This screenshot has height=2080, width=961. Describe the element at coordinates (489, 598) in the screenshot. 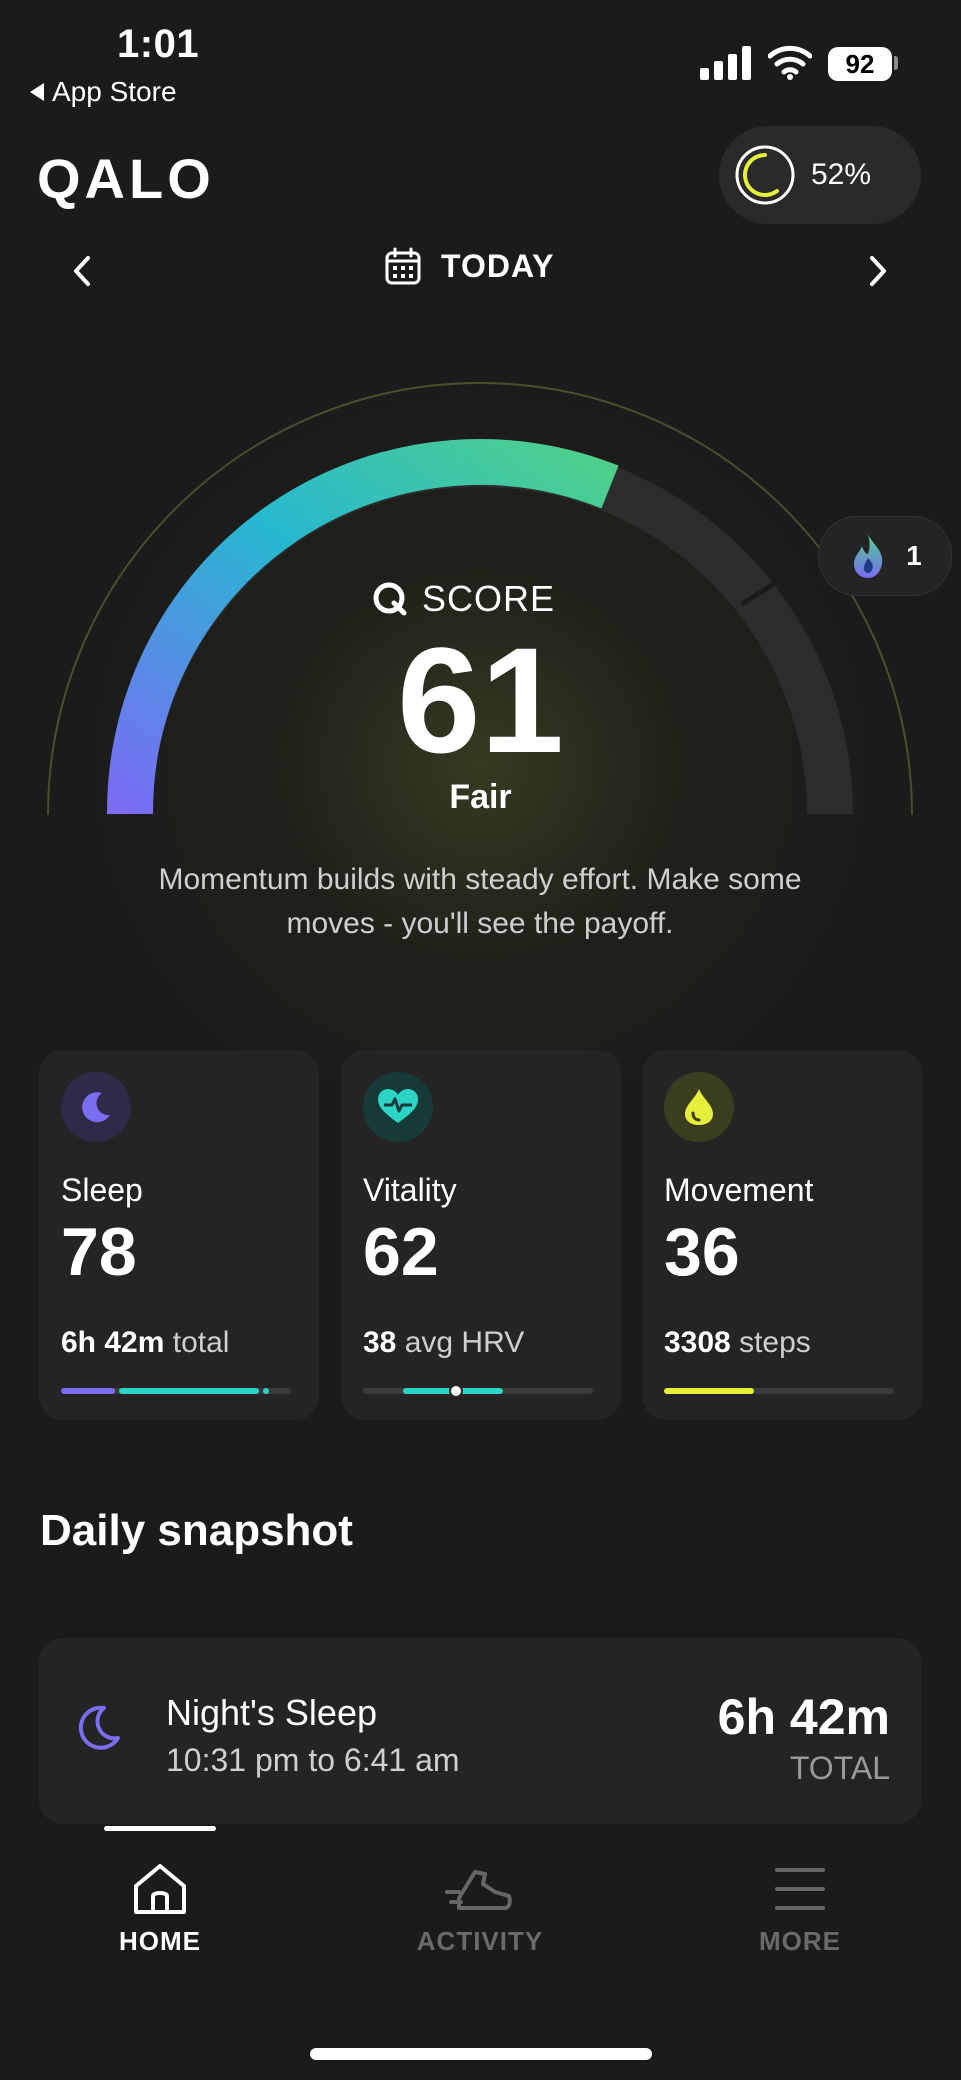

I see `score-label-text: SCORE` at that location.